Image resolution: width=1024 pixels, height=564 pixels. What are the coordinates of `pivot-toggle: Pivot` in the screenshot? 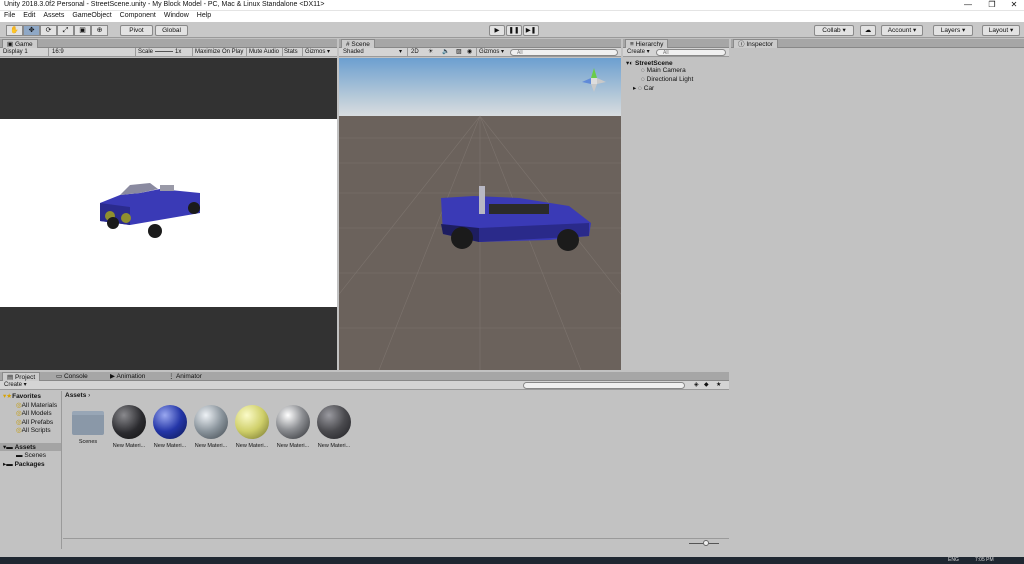 It's located at (136, 30).